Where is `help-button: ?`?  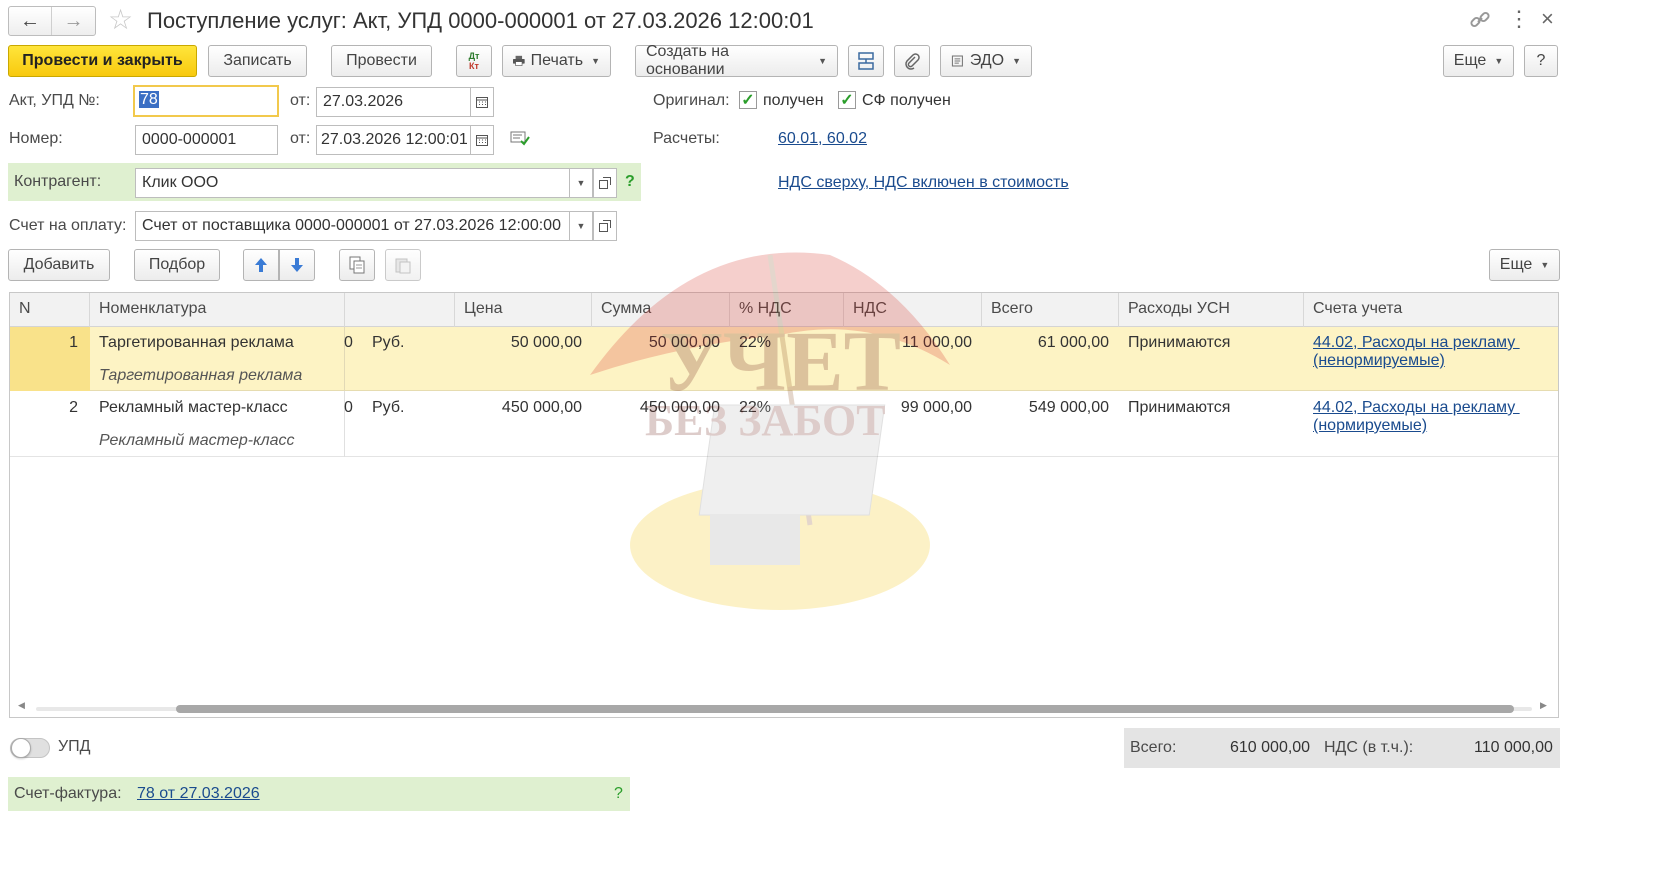
help-button: ? is located at coordinates (1541, 61).